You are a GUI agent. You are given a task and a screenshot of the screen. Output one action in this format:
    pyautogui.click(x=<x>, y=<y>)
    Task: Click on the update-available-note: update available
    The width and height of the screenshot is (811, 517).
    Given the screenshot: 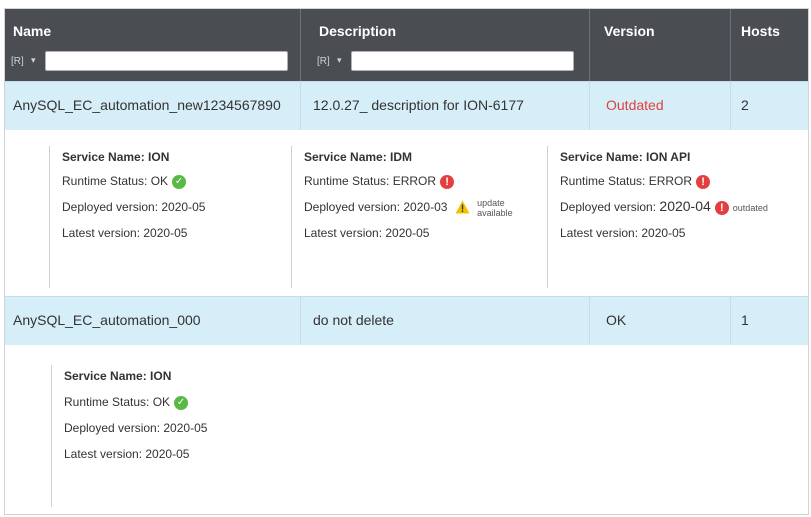 What is the action you would take?
    pyautogui.click(x=495, y=208)
    